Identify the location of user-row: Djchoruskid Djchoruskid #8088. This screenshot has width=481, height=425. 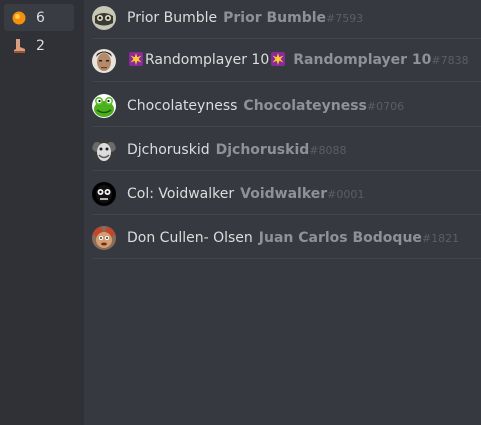
(286, 149).